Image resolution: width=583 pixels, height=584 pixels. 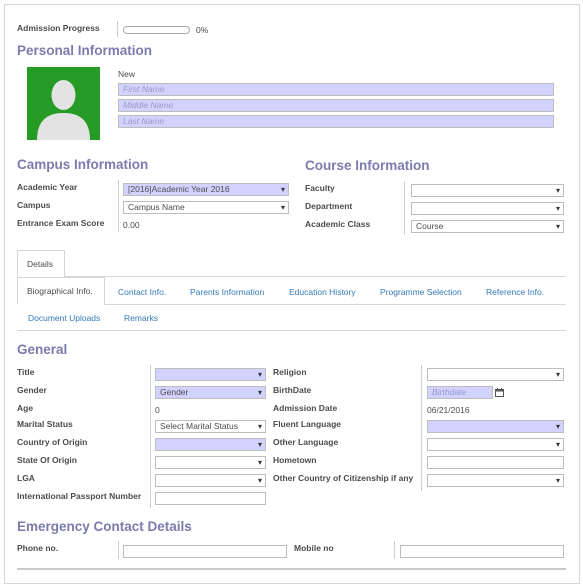 I want to click on last-name-input: Last Name, so click(x=336, y=121).